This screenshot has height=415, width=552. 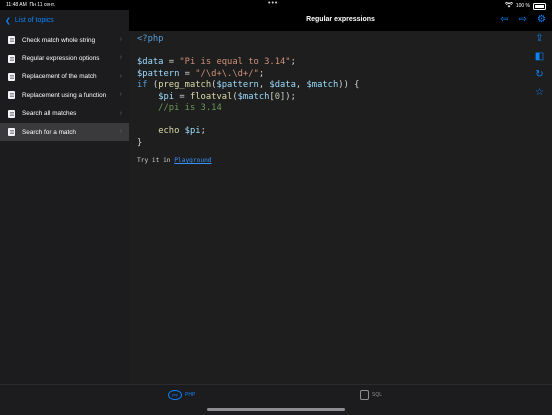 I want to click on share-icon: ⇪, so click(x=539, y=38).